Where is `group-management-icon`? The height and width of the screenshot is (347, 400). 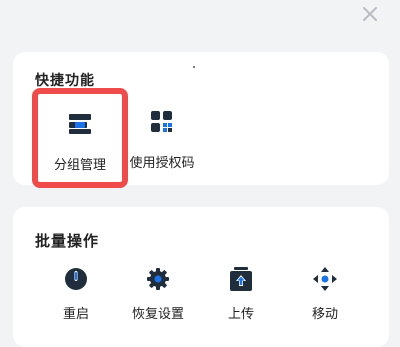 group-management-icon is located at coordinates (80, 124).